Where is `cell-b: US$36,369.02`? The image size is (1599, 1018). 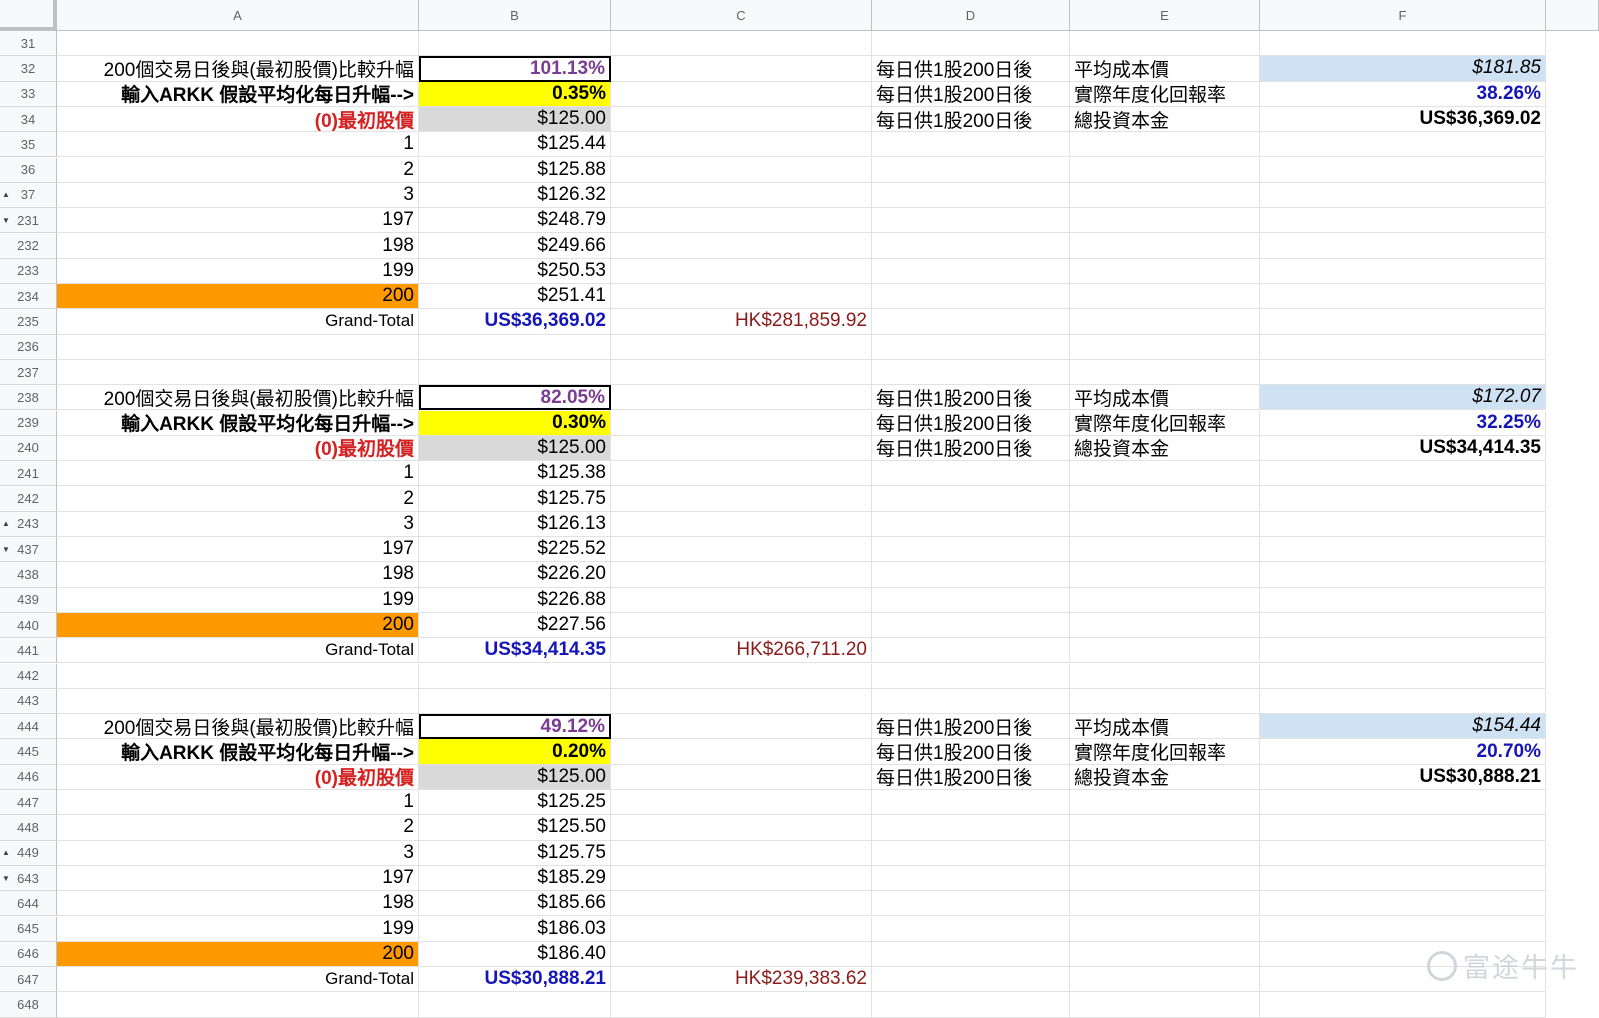
cell-b: US$36,369.02 is located at coordinates (515, 322).